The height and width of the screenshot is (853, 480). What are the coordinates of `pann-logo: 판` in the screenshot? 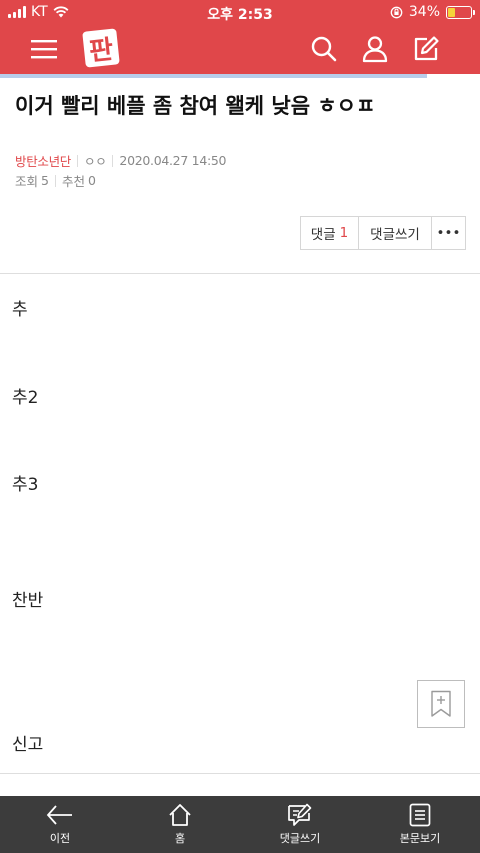 It's located at (101, 48).